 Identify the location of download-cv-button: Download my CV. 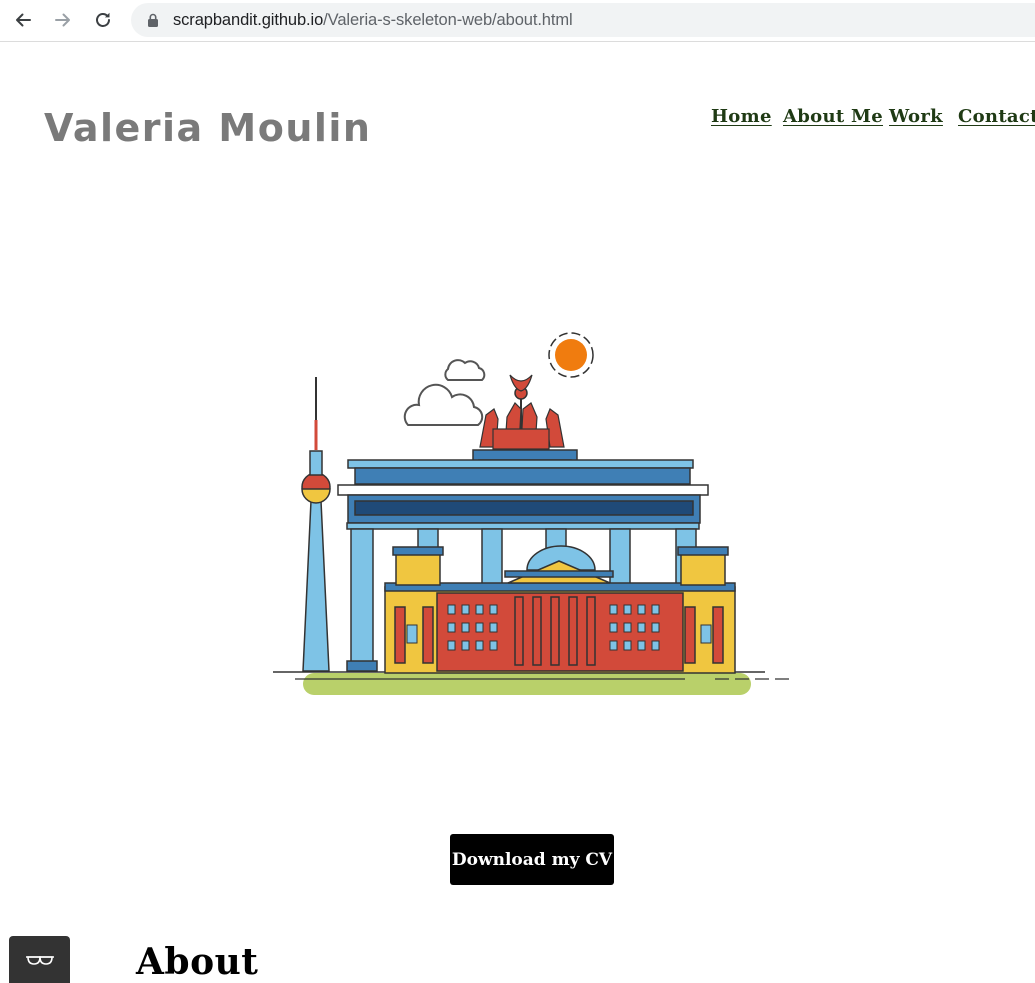
(532, 859).